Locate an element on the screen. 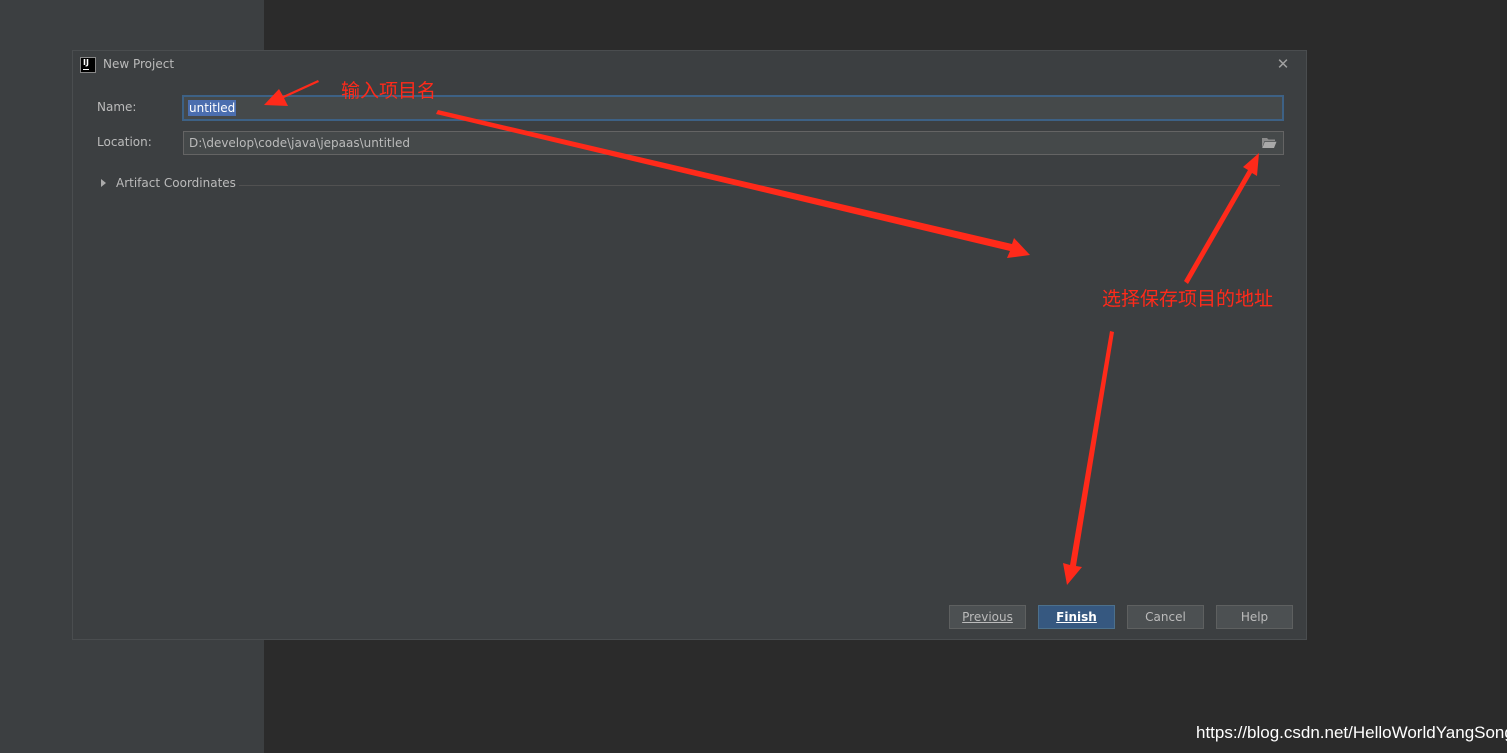  previous-button: Previous is located at coordinates (987, 617).